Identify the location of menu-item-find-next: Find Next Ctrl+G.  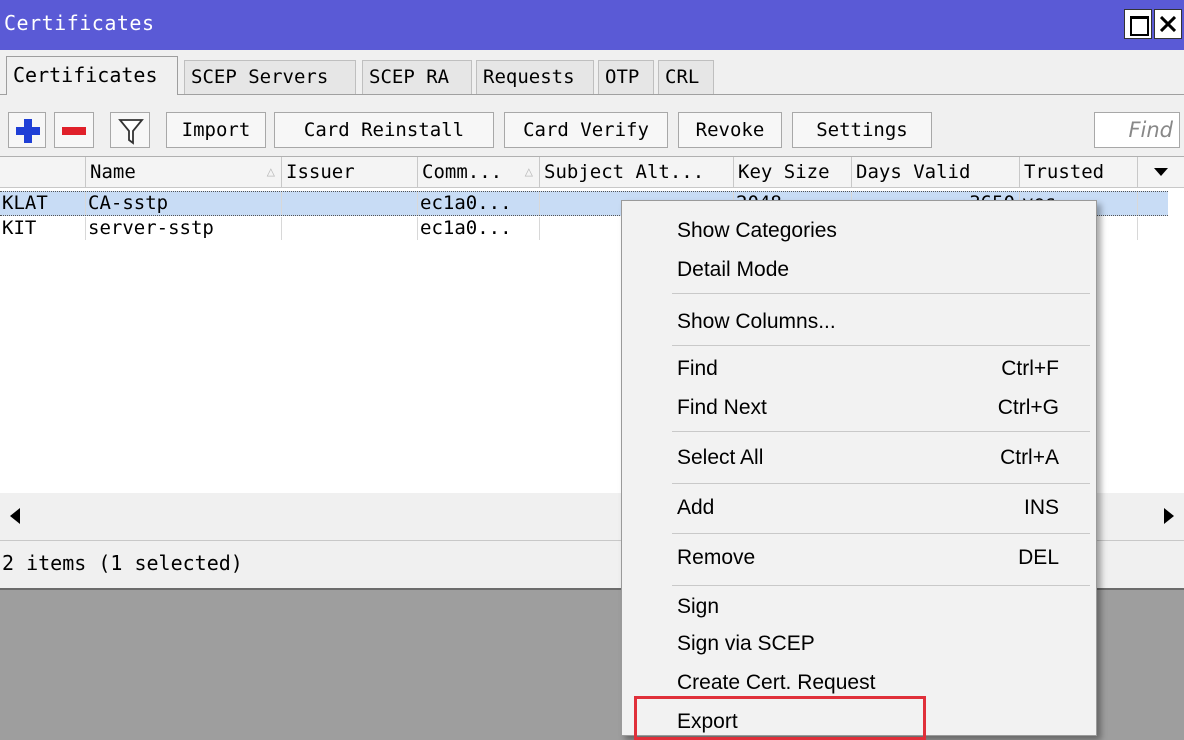
(877, 408).